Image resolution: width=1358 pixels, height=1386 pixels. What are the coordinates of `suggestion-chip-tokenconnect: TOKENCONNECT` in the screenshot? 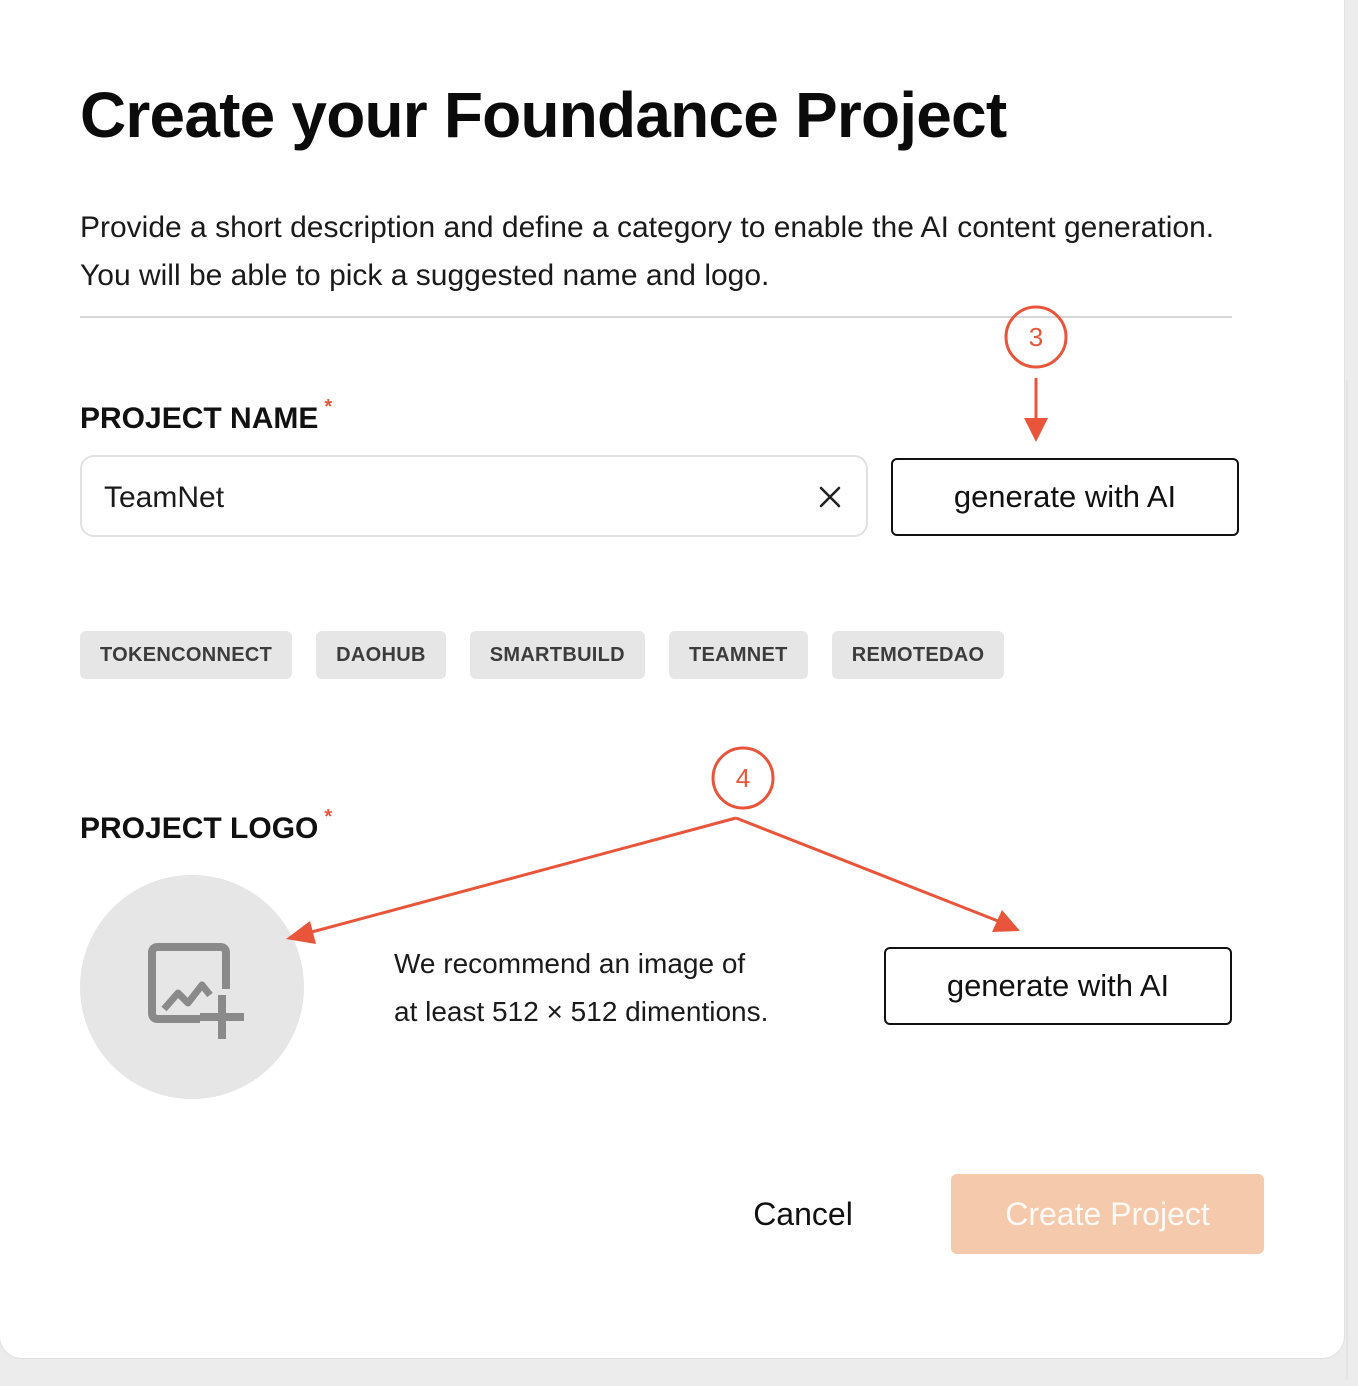 It's located at (186, 655).